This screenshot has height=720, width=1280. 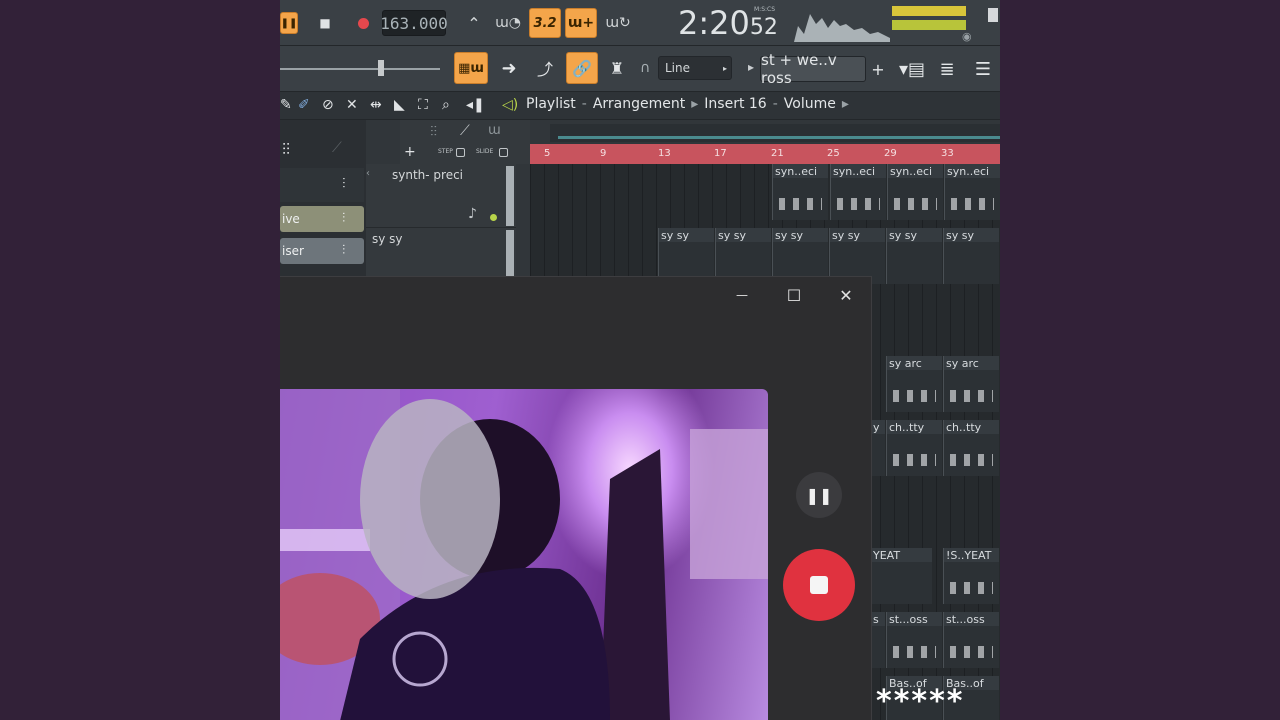 I want to click on tempo-display: 163.000, so click(x=414, y=23).